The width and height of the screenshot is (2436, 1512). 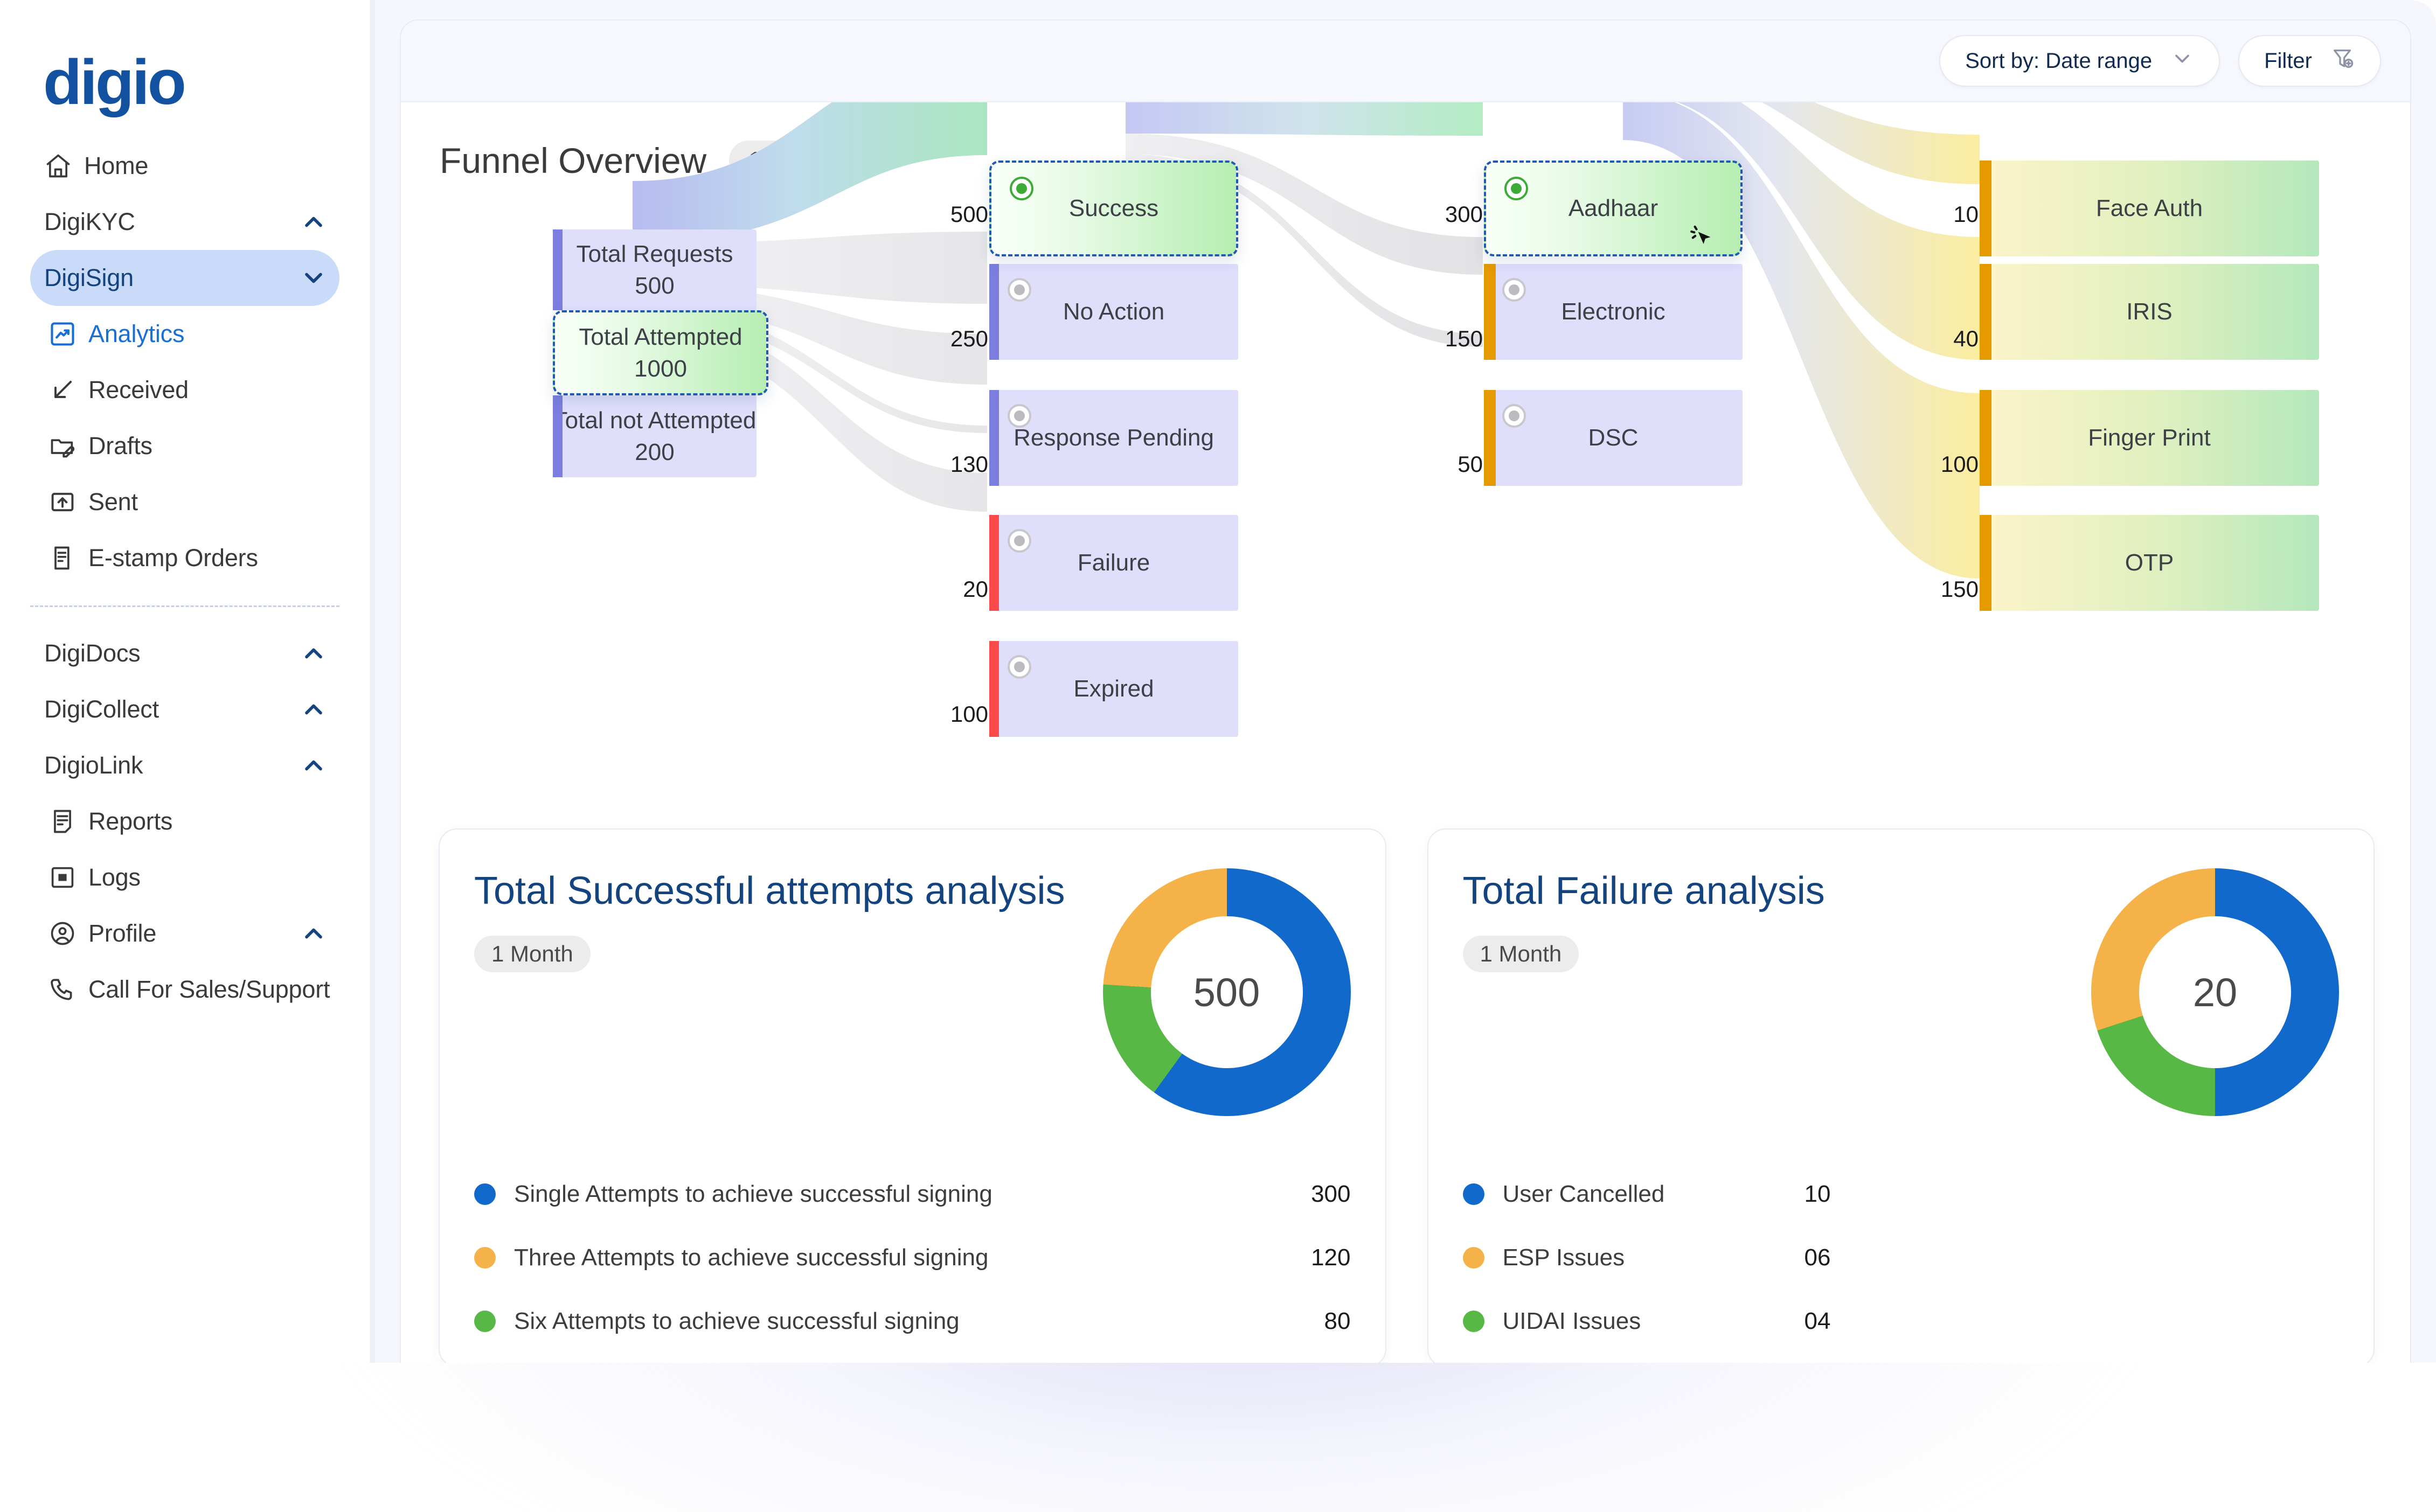 I want to click on funnel-node-total-not-attempted: Total not Attempted 200, so click(x=655, y=436).